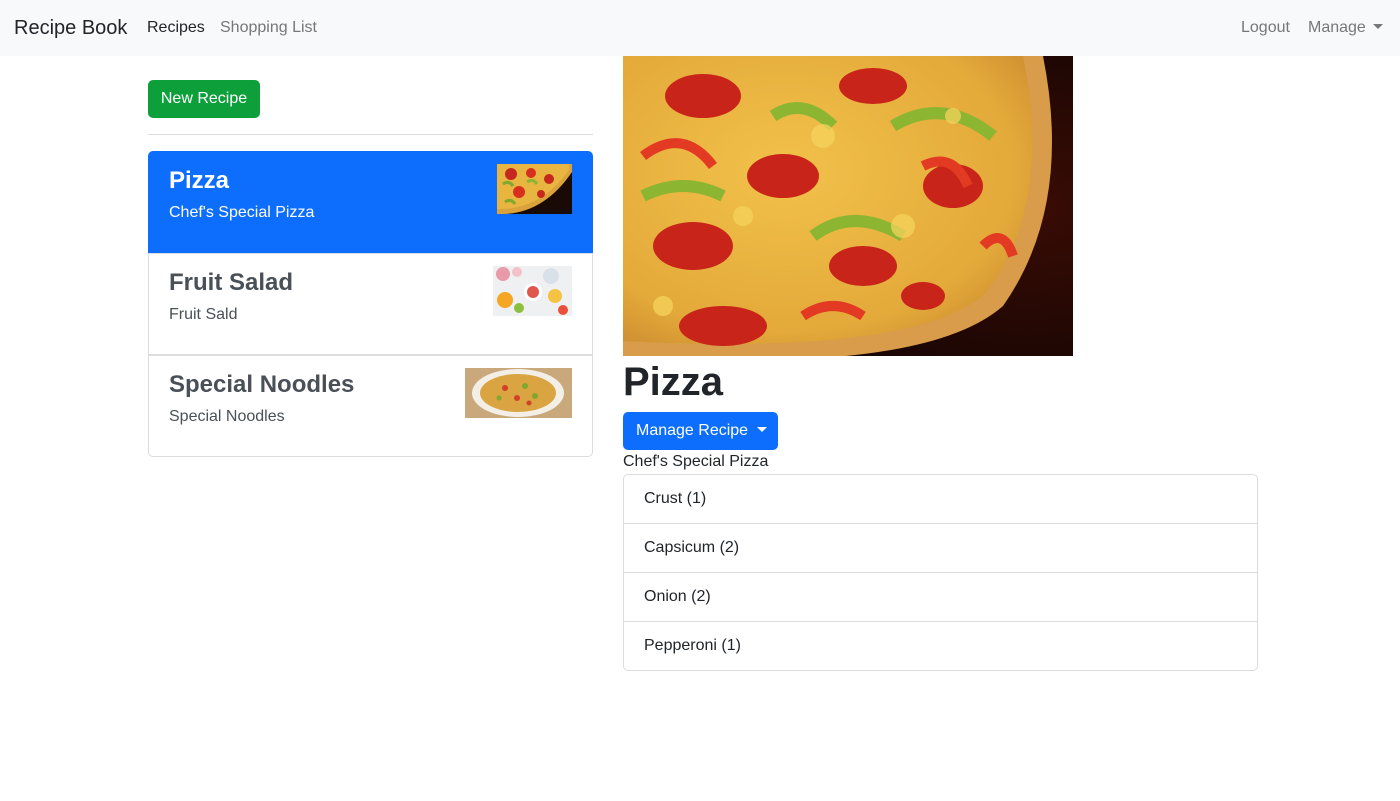  Describe the element at coordinates (70, 28) in the screenshot. I see `brand-link: Recipe Book` at that location.